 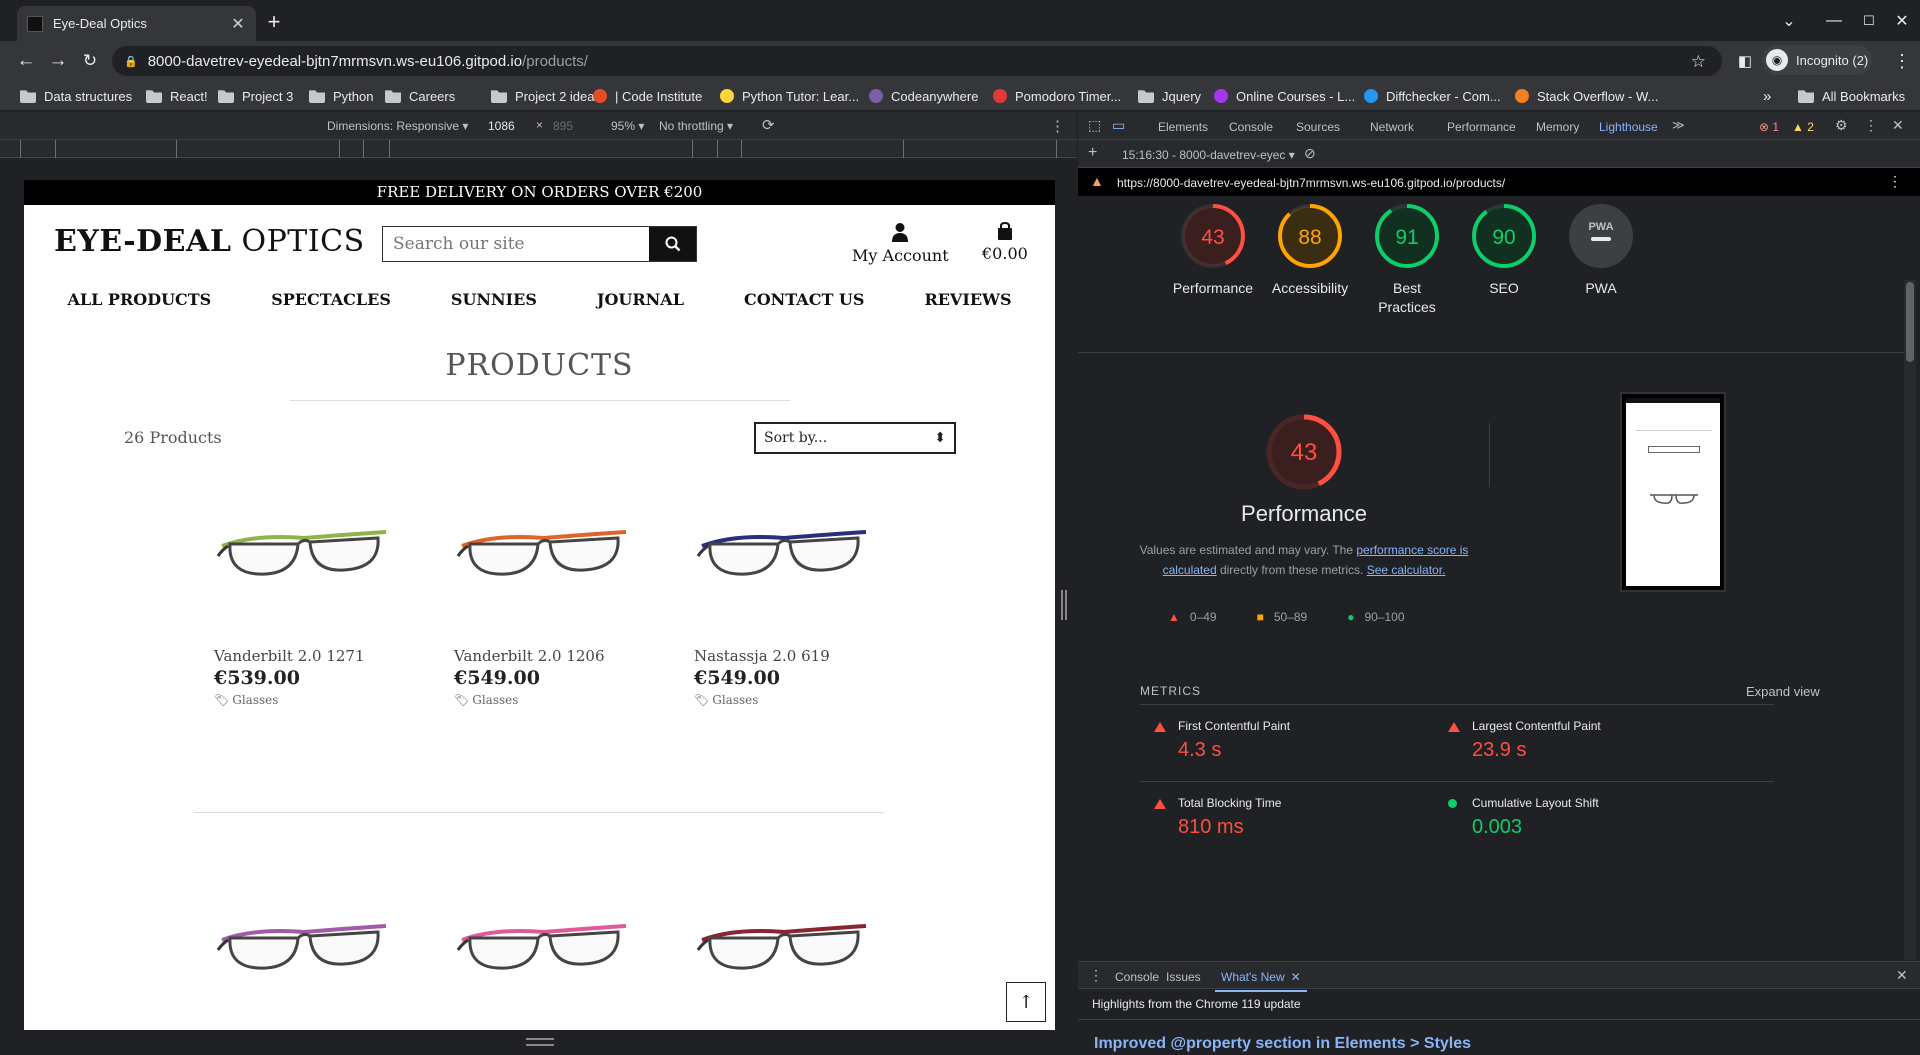 What do you see at coordinates (274, 21) in the screenshot?
I see `new-tab-button: +` at bounding box center [274, 21].